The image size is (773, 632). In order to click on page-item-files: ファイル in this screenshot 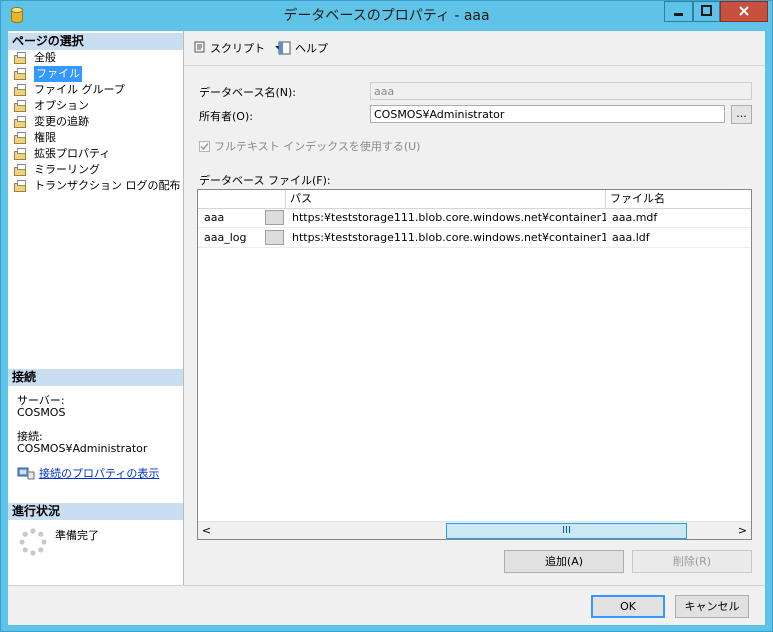, I will do `click(48, 74)`.